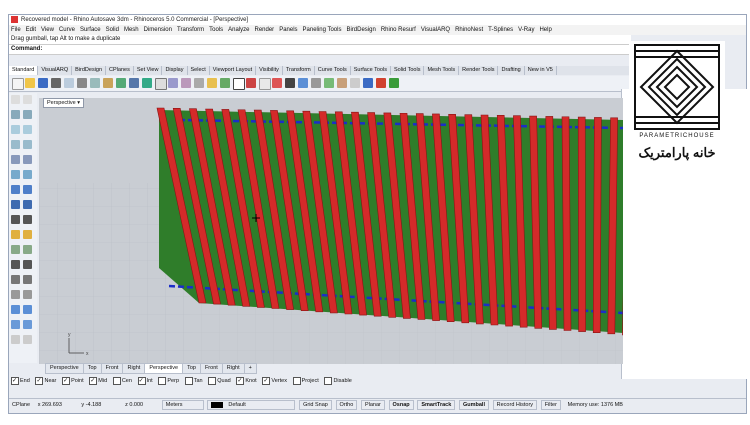  Describe the element at coordinates (15, 279) in the screenshot. I see `mirror-icon` at that location.